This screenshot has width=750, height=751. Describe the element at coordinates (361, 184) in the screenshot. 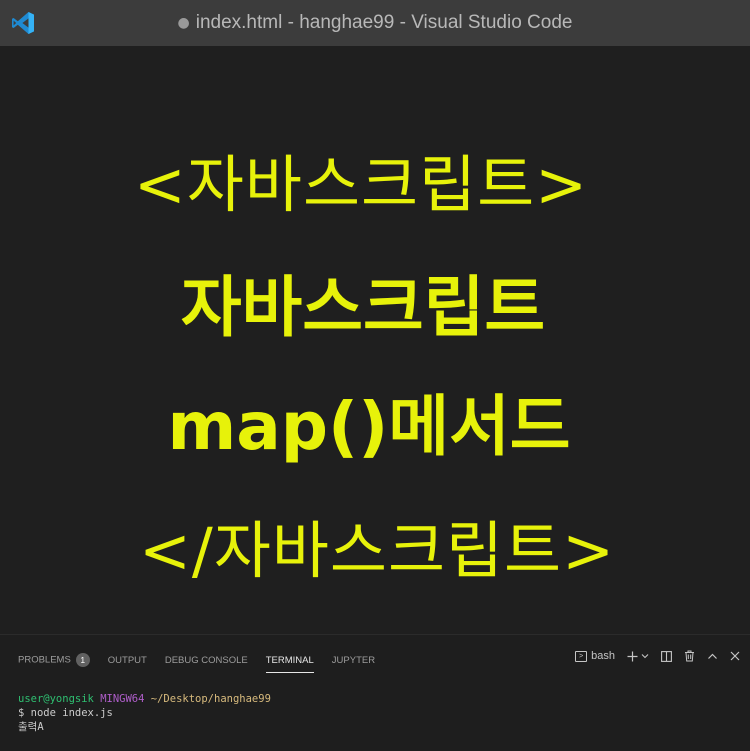

I see `editor-line-1: <자바스크립트>` at that location.